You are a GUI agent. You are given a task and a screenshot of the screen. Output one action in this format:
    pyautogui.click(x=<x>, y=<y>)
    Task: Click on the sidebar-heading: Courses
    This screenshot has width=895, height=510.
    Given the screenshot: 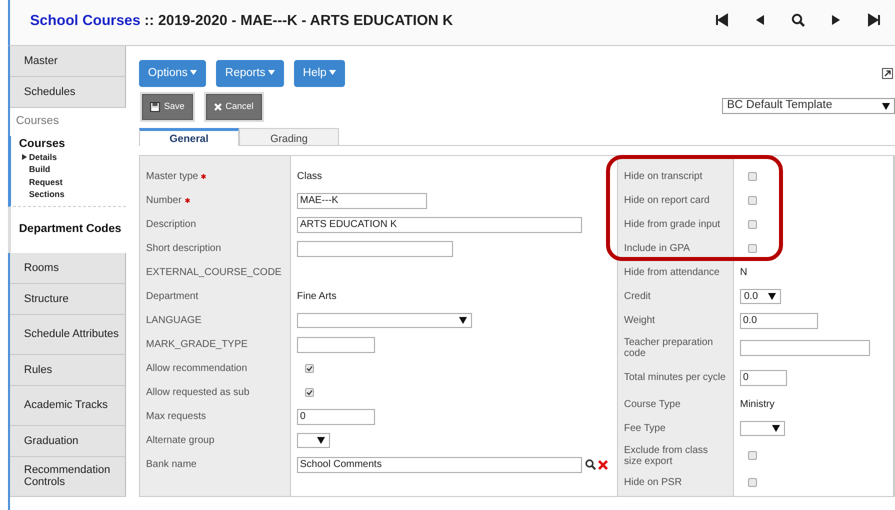 What is the action you would take?
    pyautogui.click(x=37, y=122)
    